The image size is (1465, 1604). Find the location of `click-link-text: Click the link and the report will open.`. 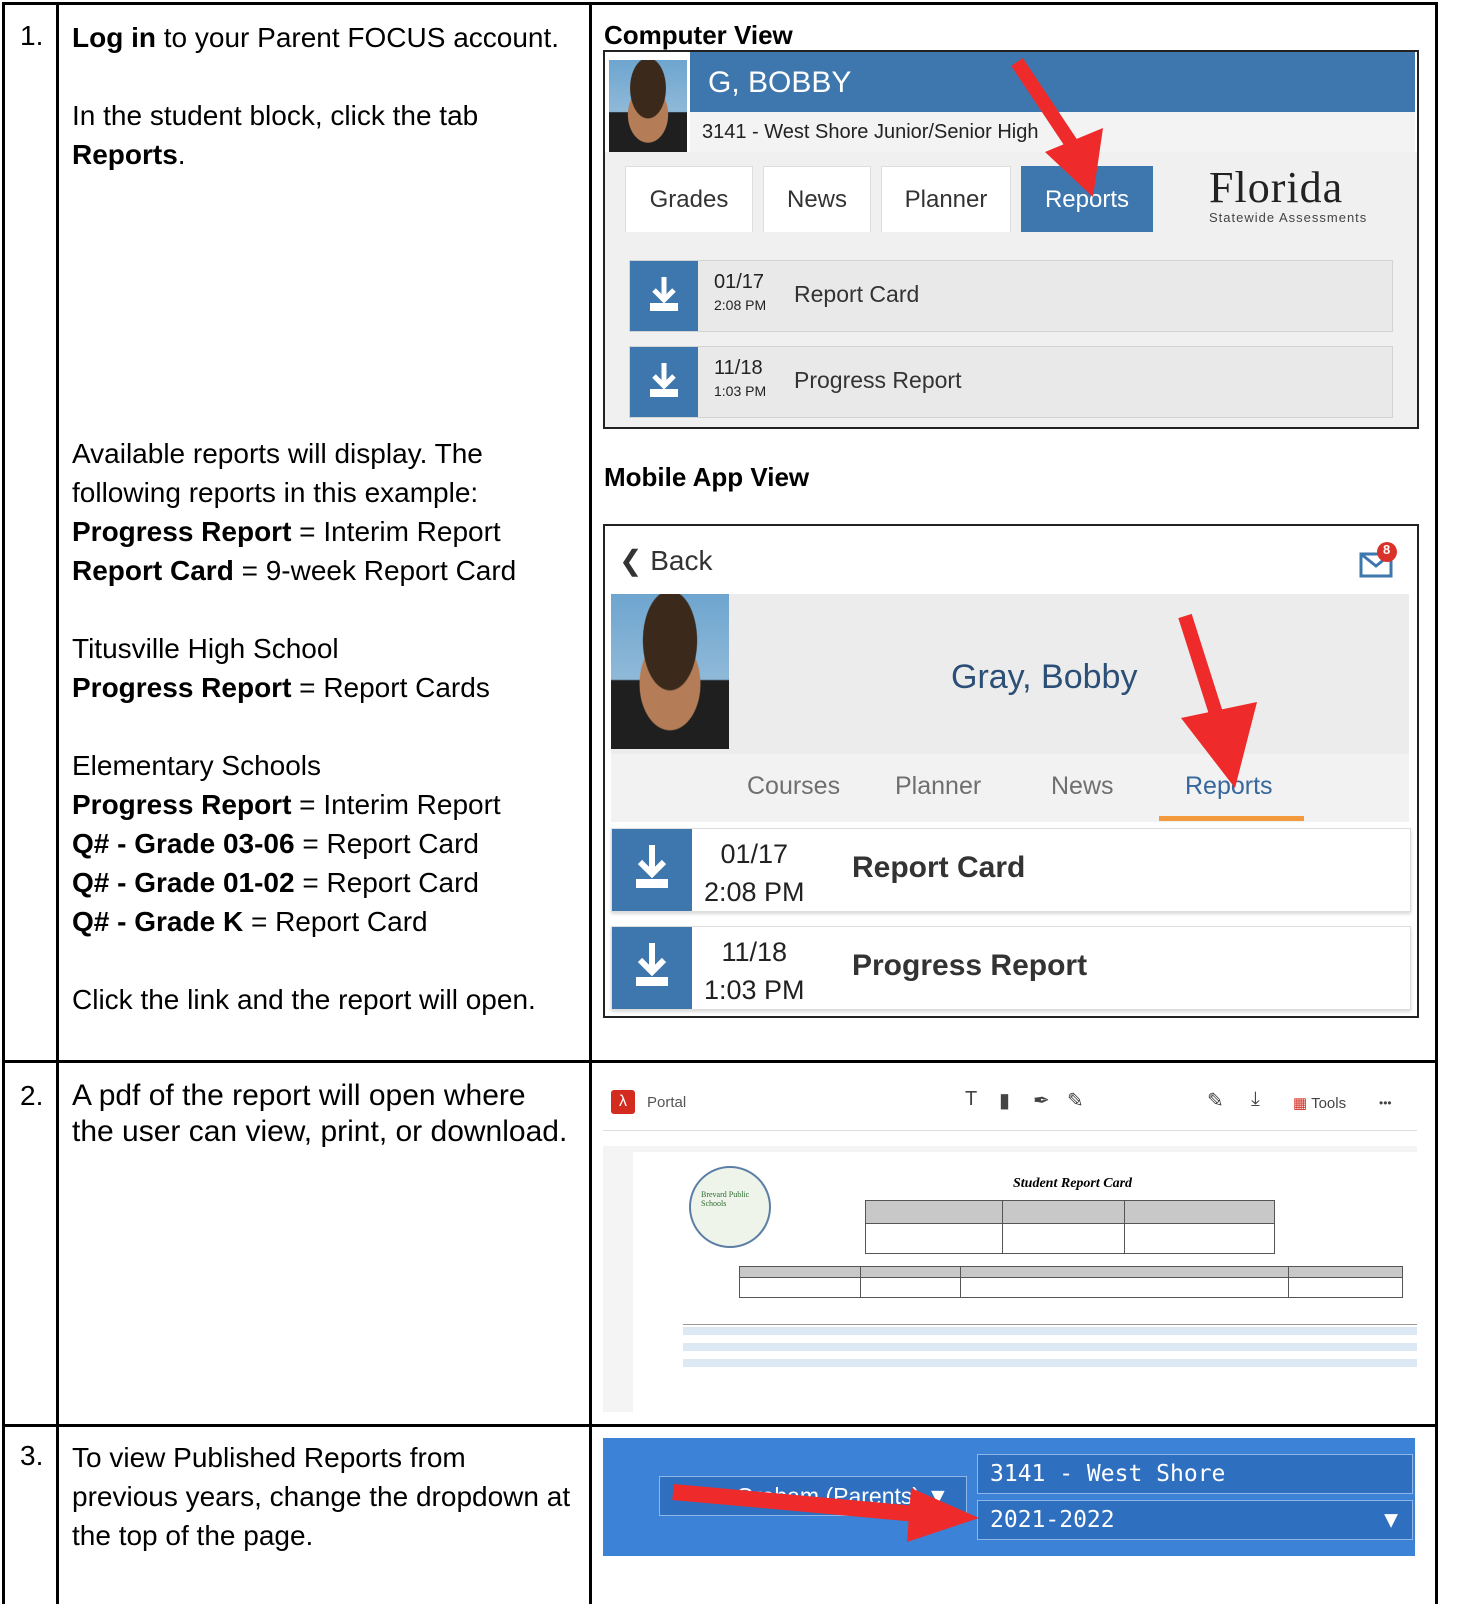

click-link-text: Click the link and the report will open. is located at coordinates (304, 999).